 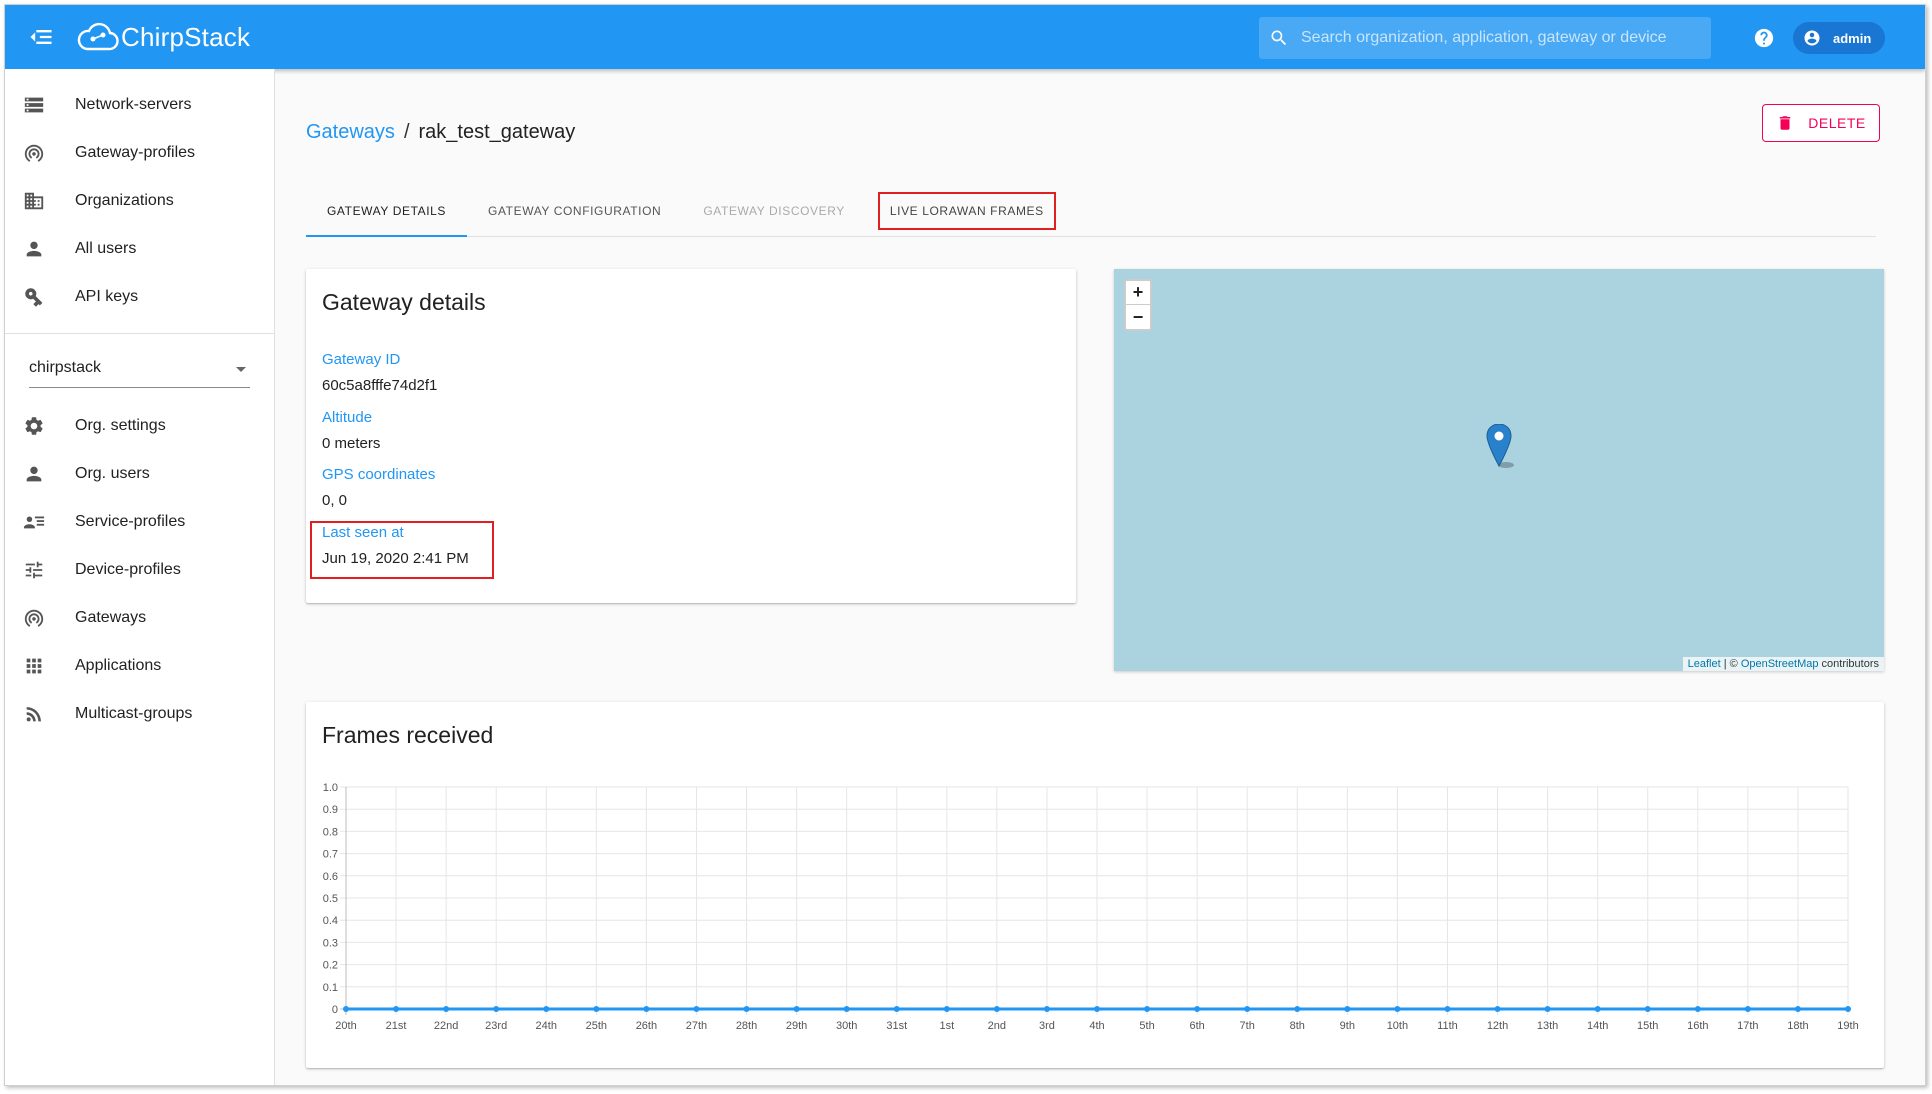 What do you see at coordinates (330, 788) in the screenshot?
I see `y-tick-label: 1.0` at bounding box center [330, 788].